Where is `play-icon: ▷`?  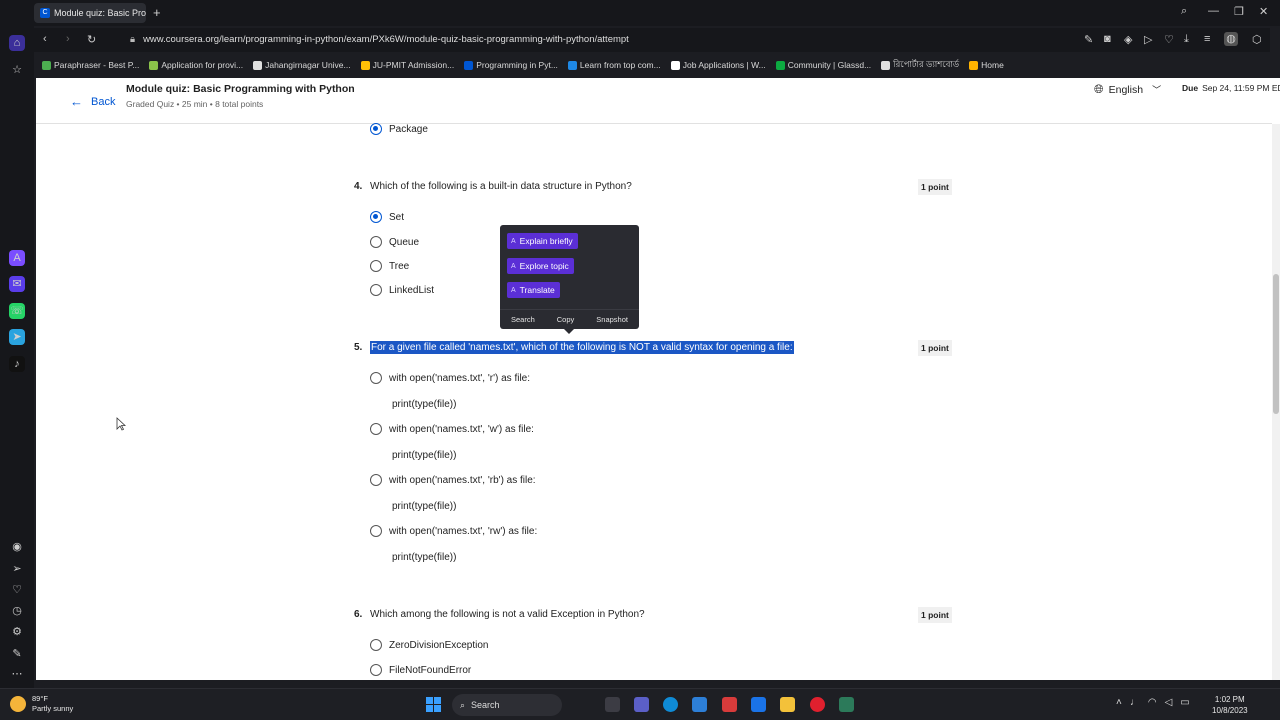
play-icon: ▷ is located at coordinates (1148, 39).